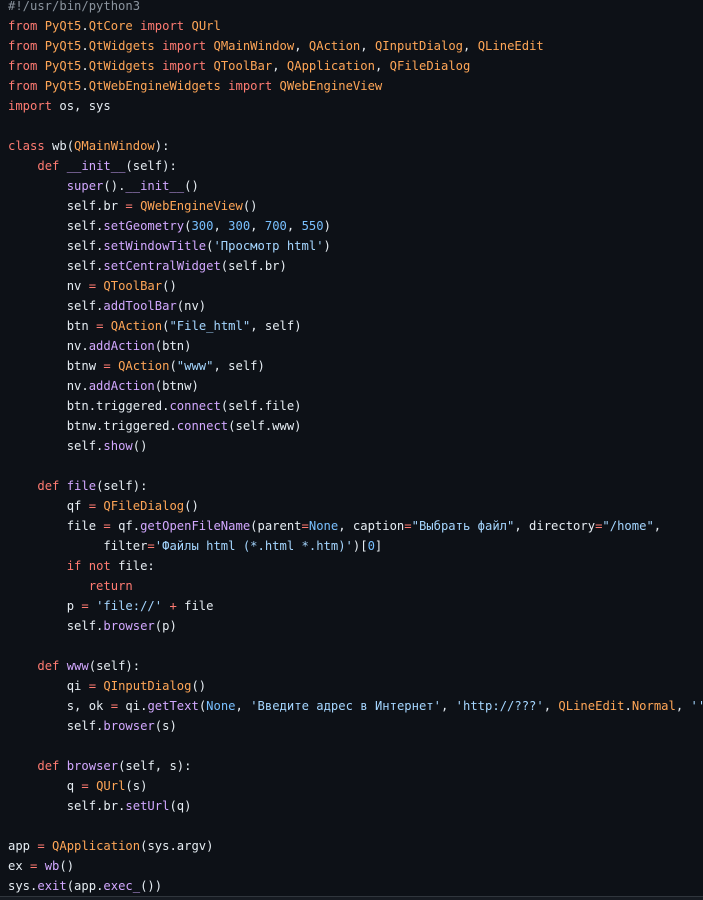 This screenshot has width=703, height=900. What do you see at coordinates (85, 186) in the screenshot?
I see `code-token: super` at bounding box center [85, 186].